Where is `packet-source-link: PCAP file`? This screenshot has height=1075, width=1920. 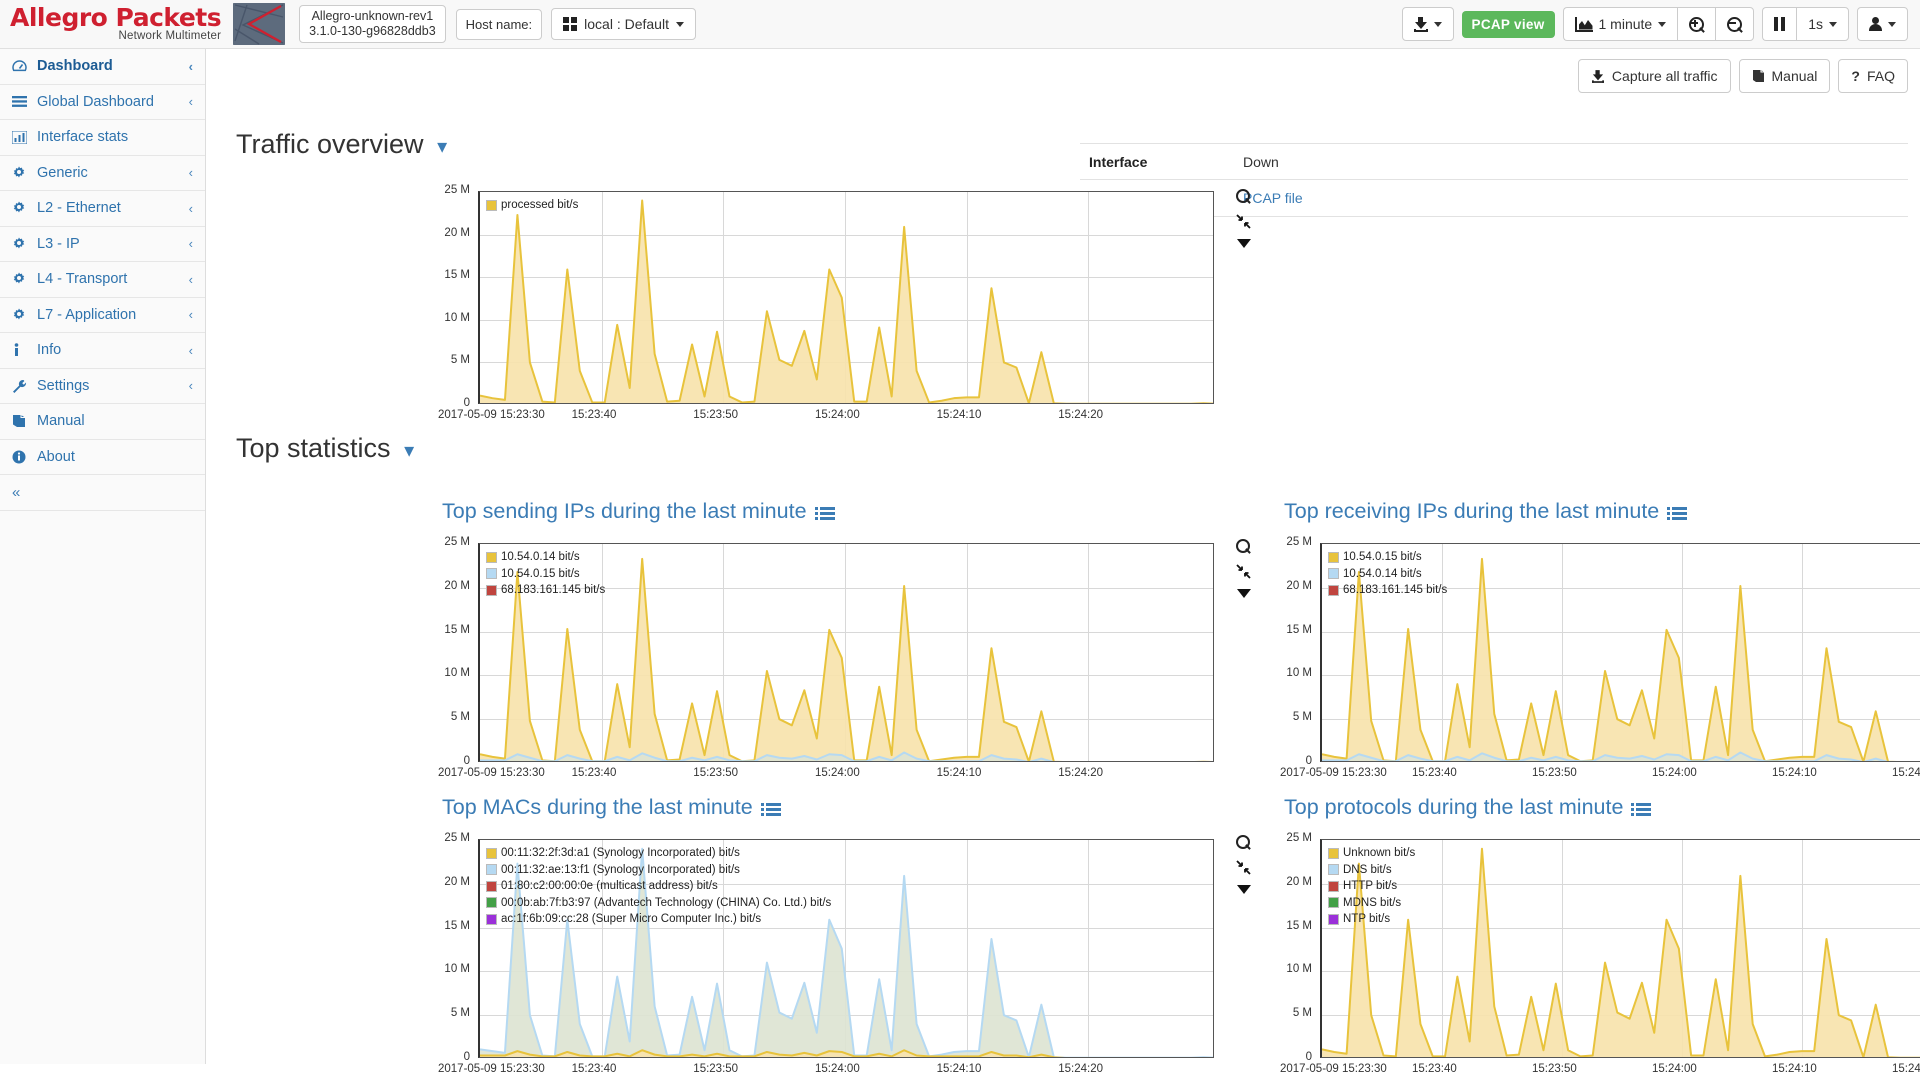
packet-source-link: PCAP file is located at coordinates (1273, 198).